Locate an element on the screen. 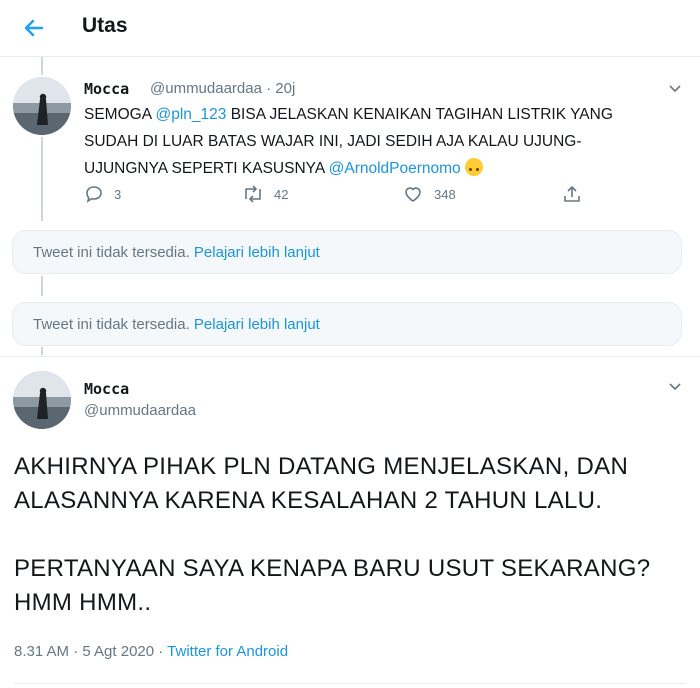 This screenshot has height=688, width=700. tweet-time: 20j is located at coordinates (285, 88).